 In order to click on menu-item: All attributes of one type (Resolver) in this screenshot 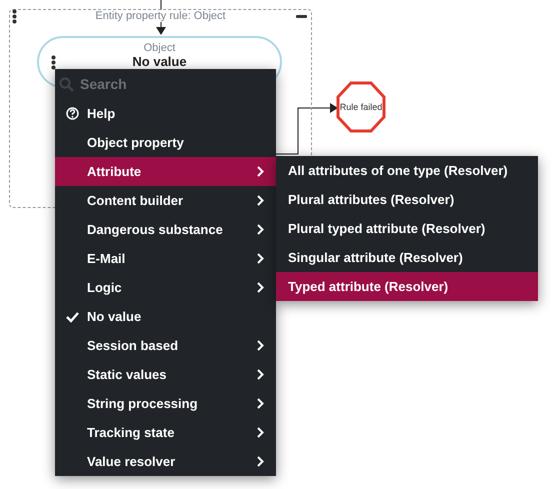, I will do `click(407, 170)`.